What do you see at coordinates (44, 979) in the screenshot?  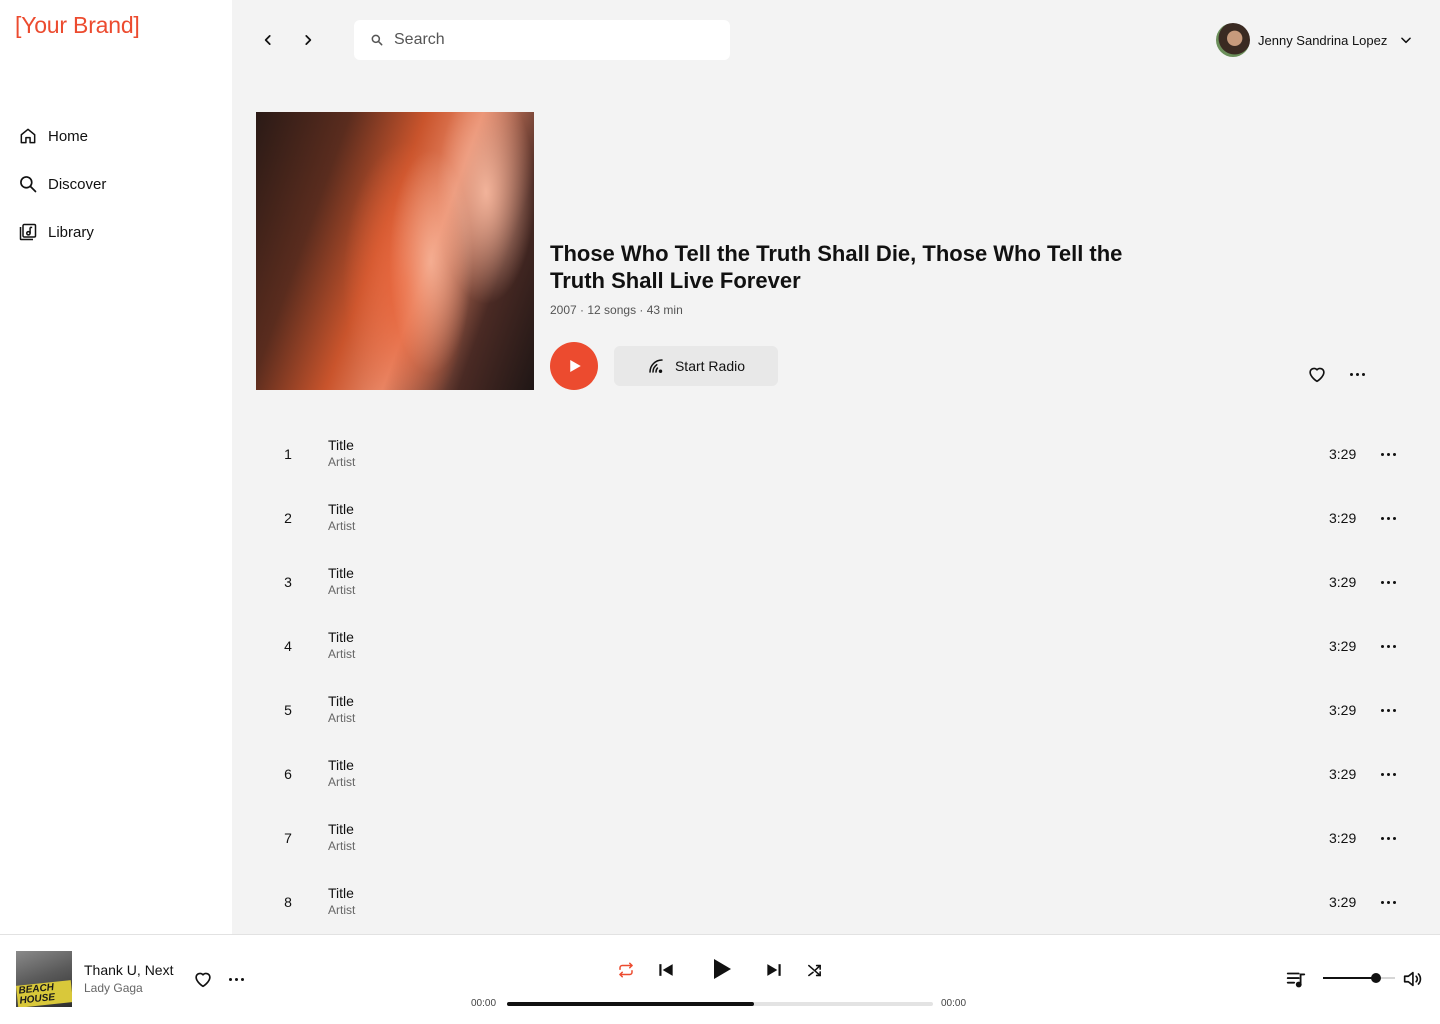 I see `now-playing-cover: BEACH HOUSE` at bounding box center [44, 979].